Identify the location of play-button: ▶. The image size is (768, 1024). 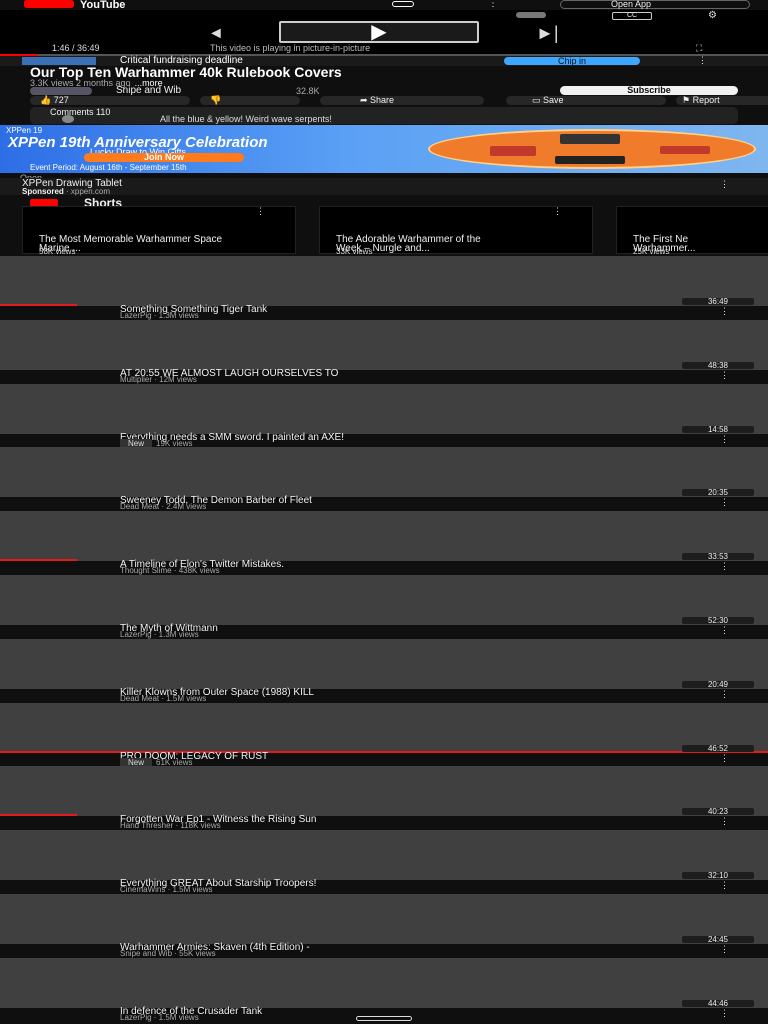
(379, 32).